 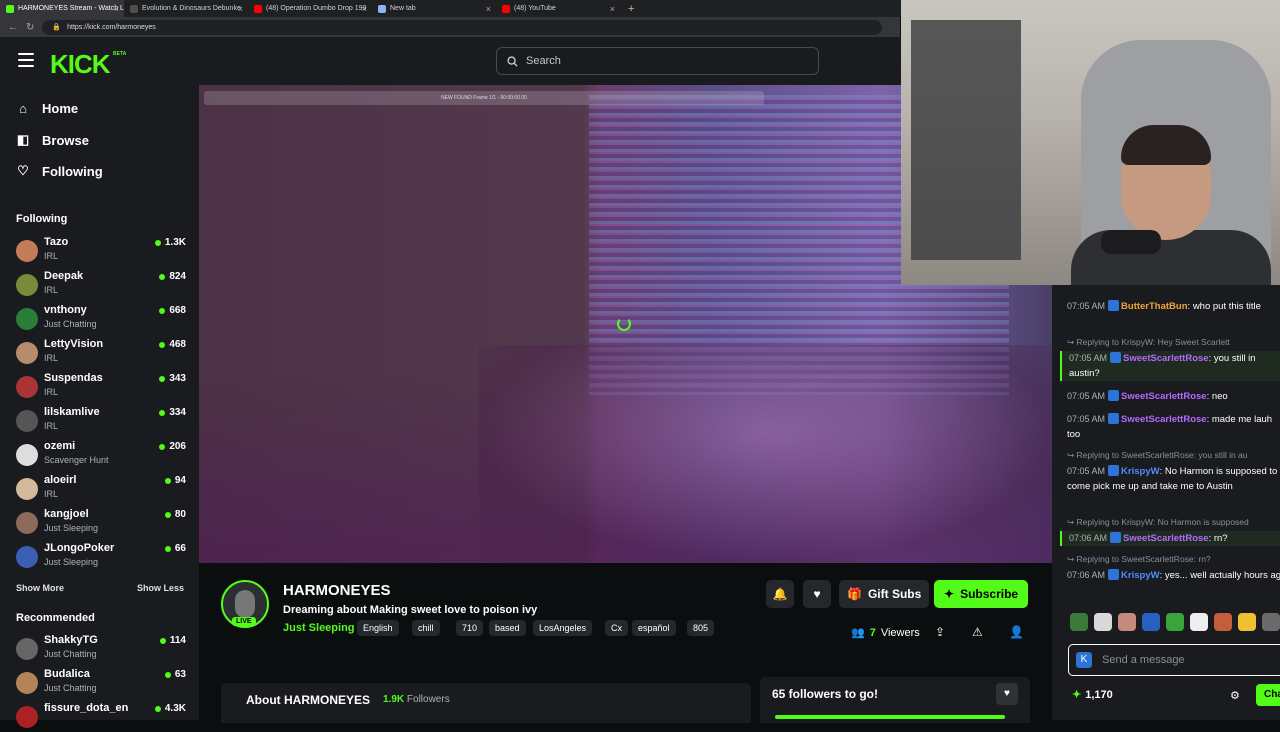 What do you see at coordinates (1007, 694) in the screenshot?
I see `goal-heart-icon: ♥` at bounding box center [1007, 694].